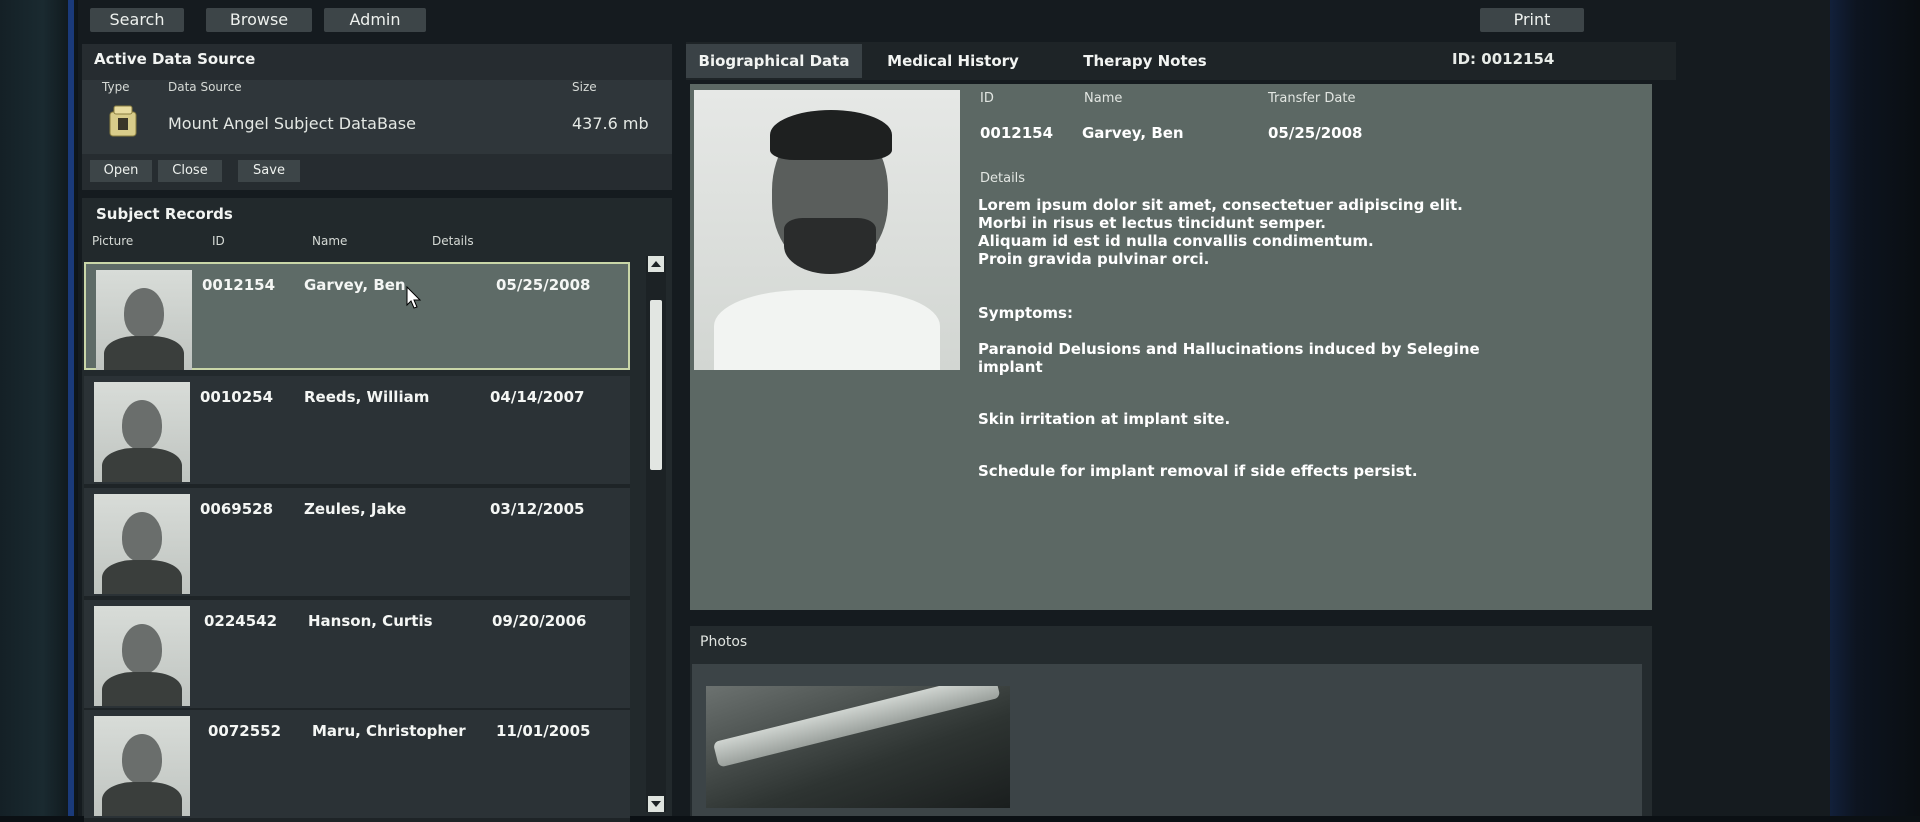 Image resolution: width=1920 pixels, height=822 pixels. What do you see at coordinates (953, 61) in the screenshot?
I see `tab-medical-history: Medical History` at bounding box center [953, 61].